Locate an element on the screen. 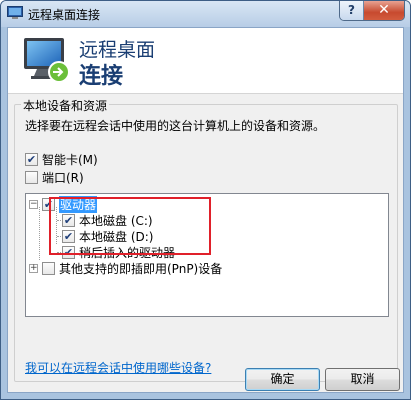  ports-label: 端口(R) is located at coordinates (63, 177).